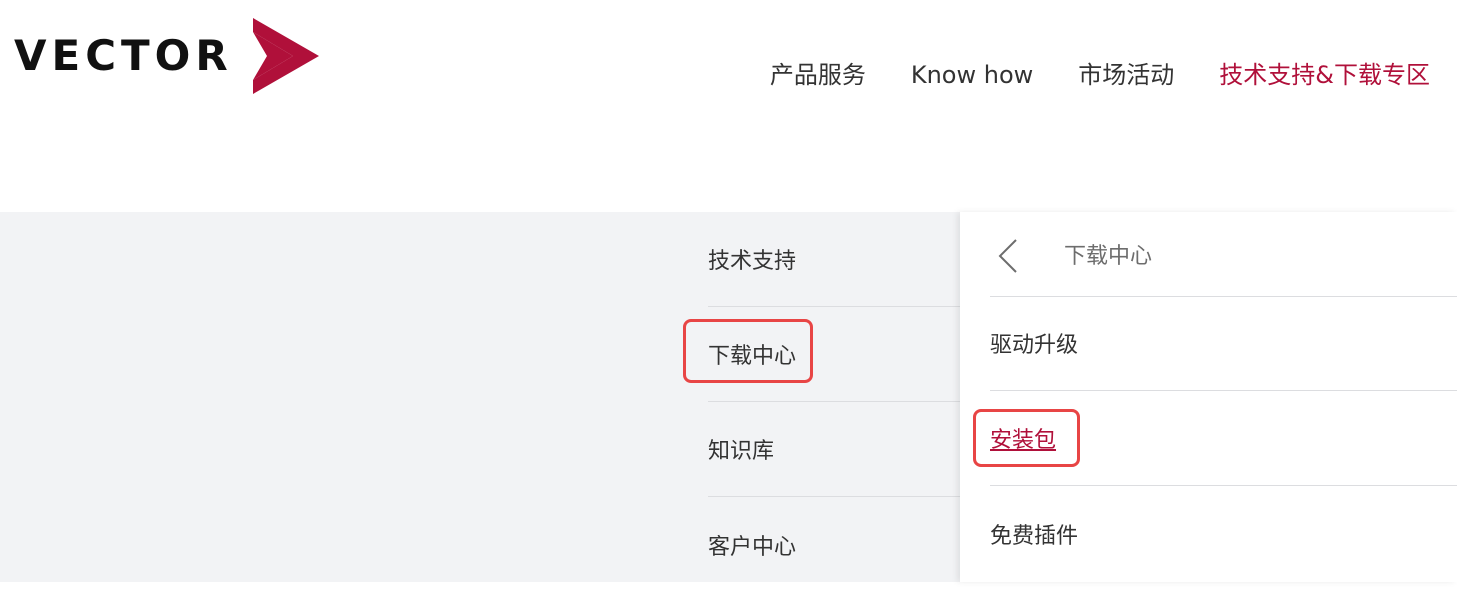  What do you see at coordinates (1223, 254) in the screenshot?
I see `submenu-header: 下载中心` at bounding box center [1223, 254].